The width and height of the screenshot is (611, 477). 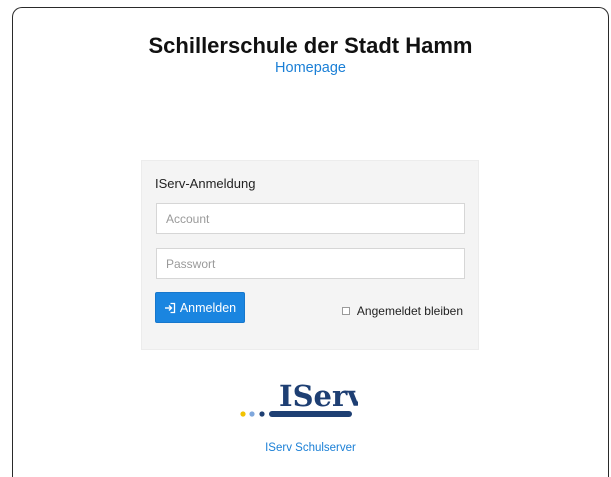 I want to click on login-button-label: Anmelden, so click(x=208, y=307).